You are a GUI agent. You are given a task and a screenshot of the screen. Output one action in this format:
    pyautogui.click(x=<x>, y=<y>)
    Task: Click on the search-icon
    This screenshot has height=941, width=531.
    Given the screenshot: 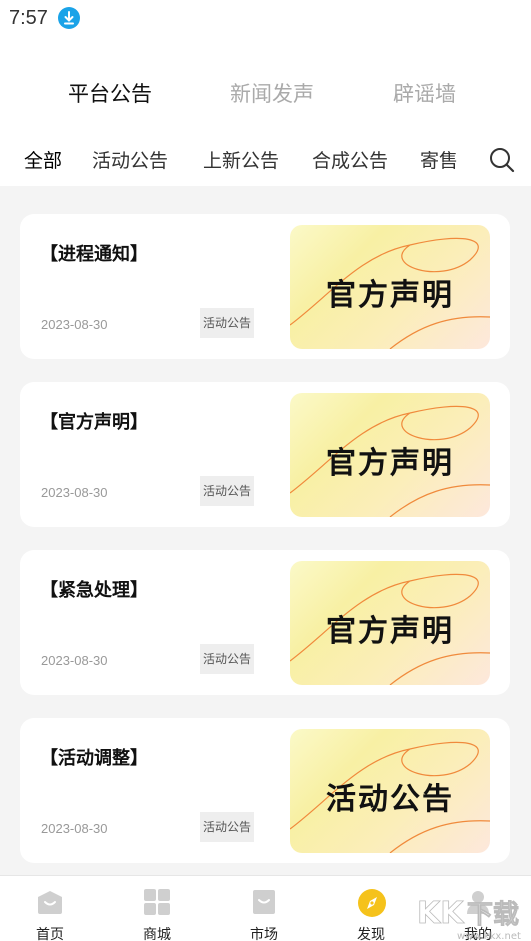 What is the action you would take?
    pyautogui.click(x=502, y=160)
    